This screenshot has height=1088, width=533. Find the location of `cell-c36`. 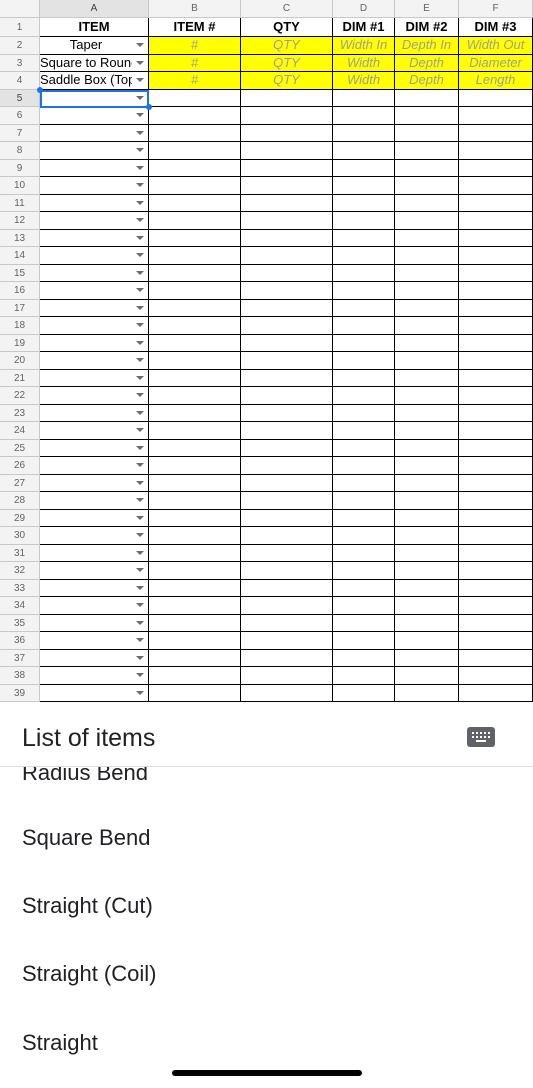

cell-c36 is located at coordinates (287, 641).